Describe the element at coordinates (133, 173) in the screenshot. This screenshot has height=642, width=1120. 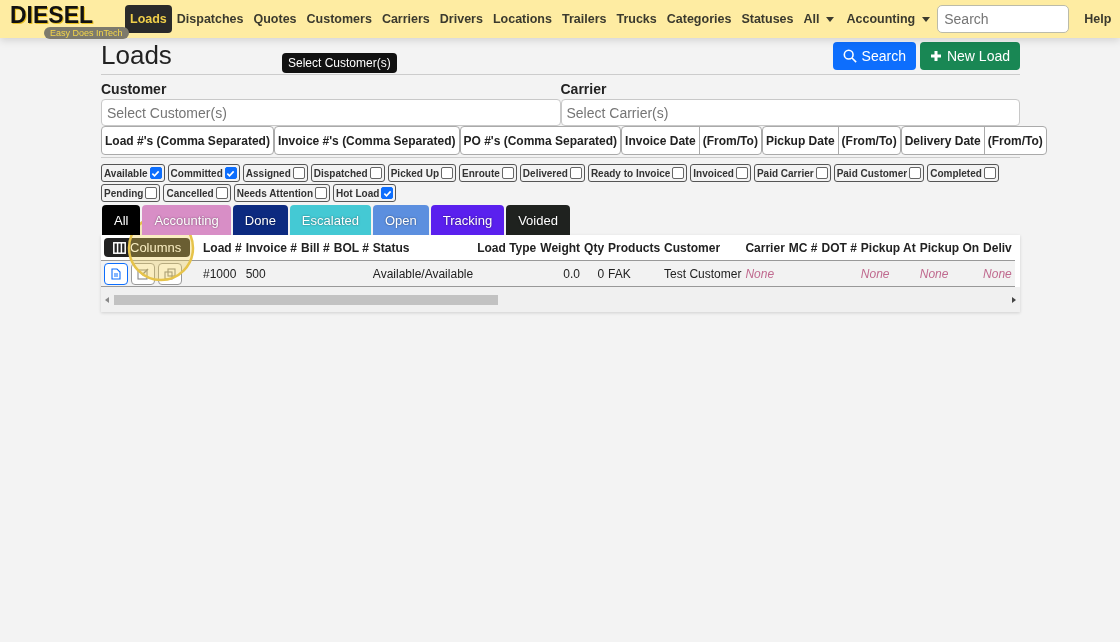
I see `status-filter: Available` at that location.